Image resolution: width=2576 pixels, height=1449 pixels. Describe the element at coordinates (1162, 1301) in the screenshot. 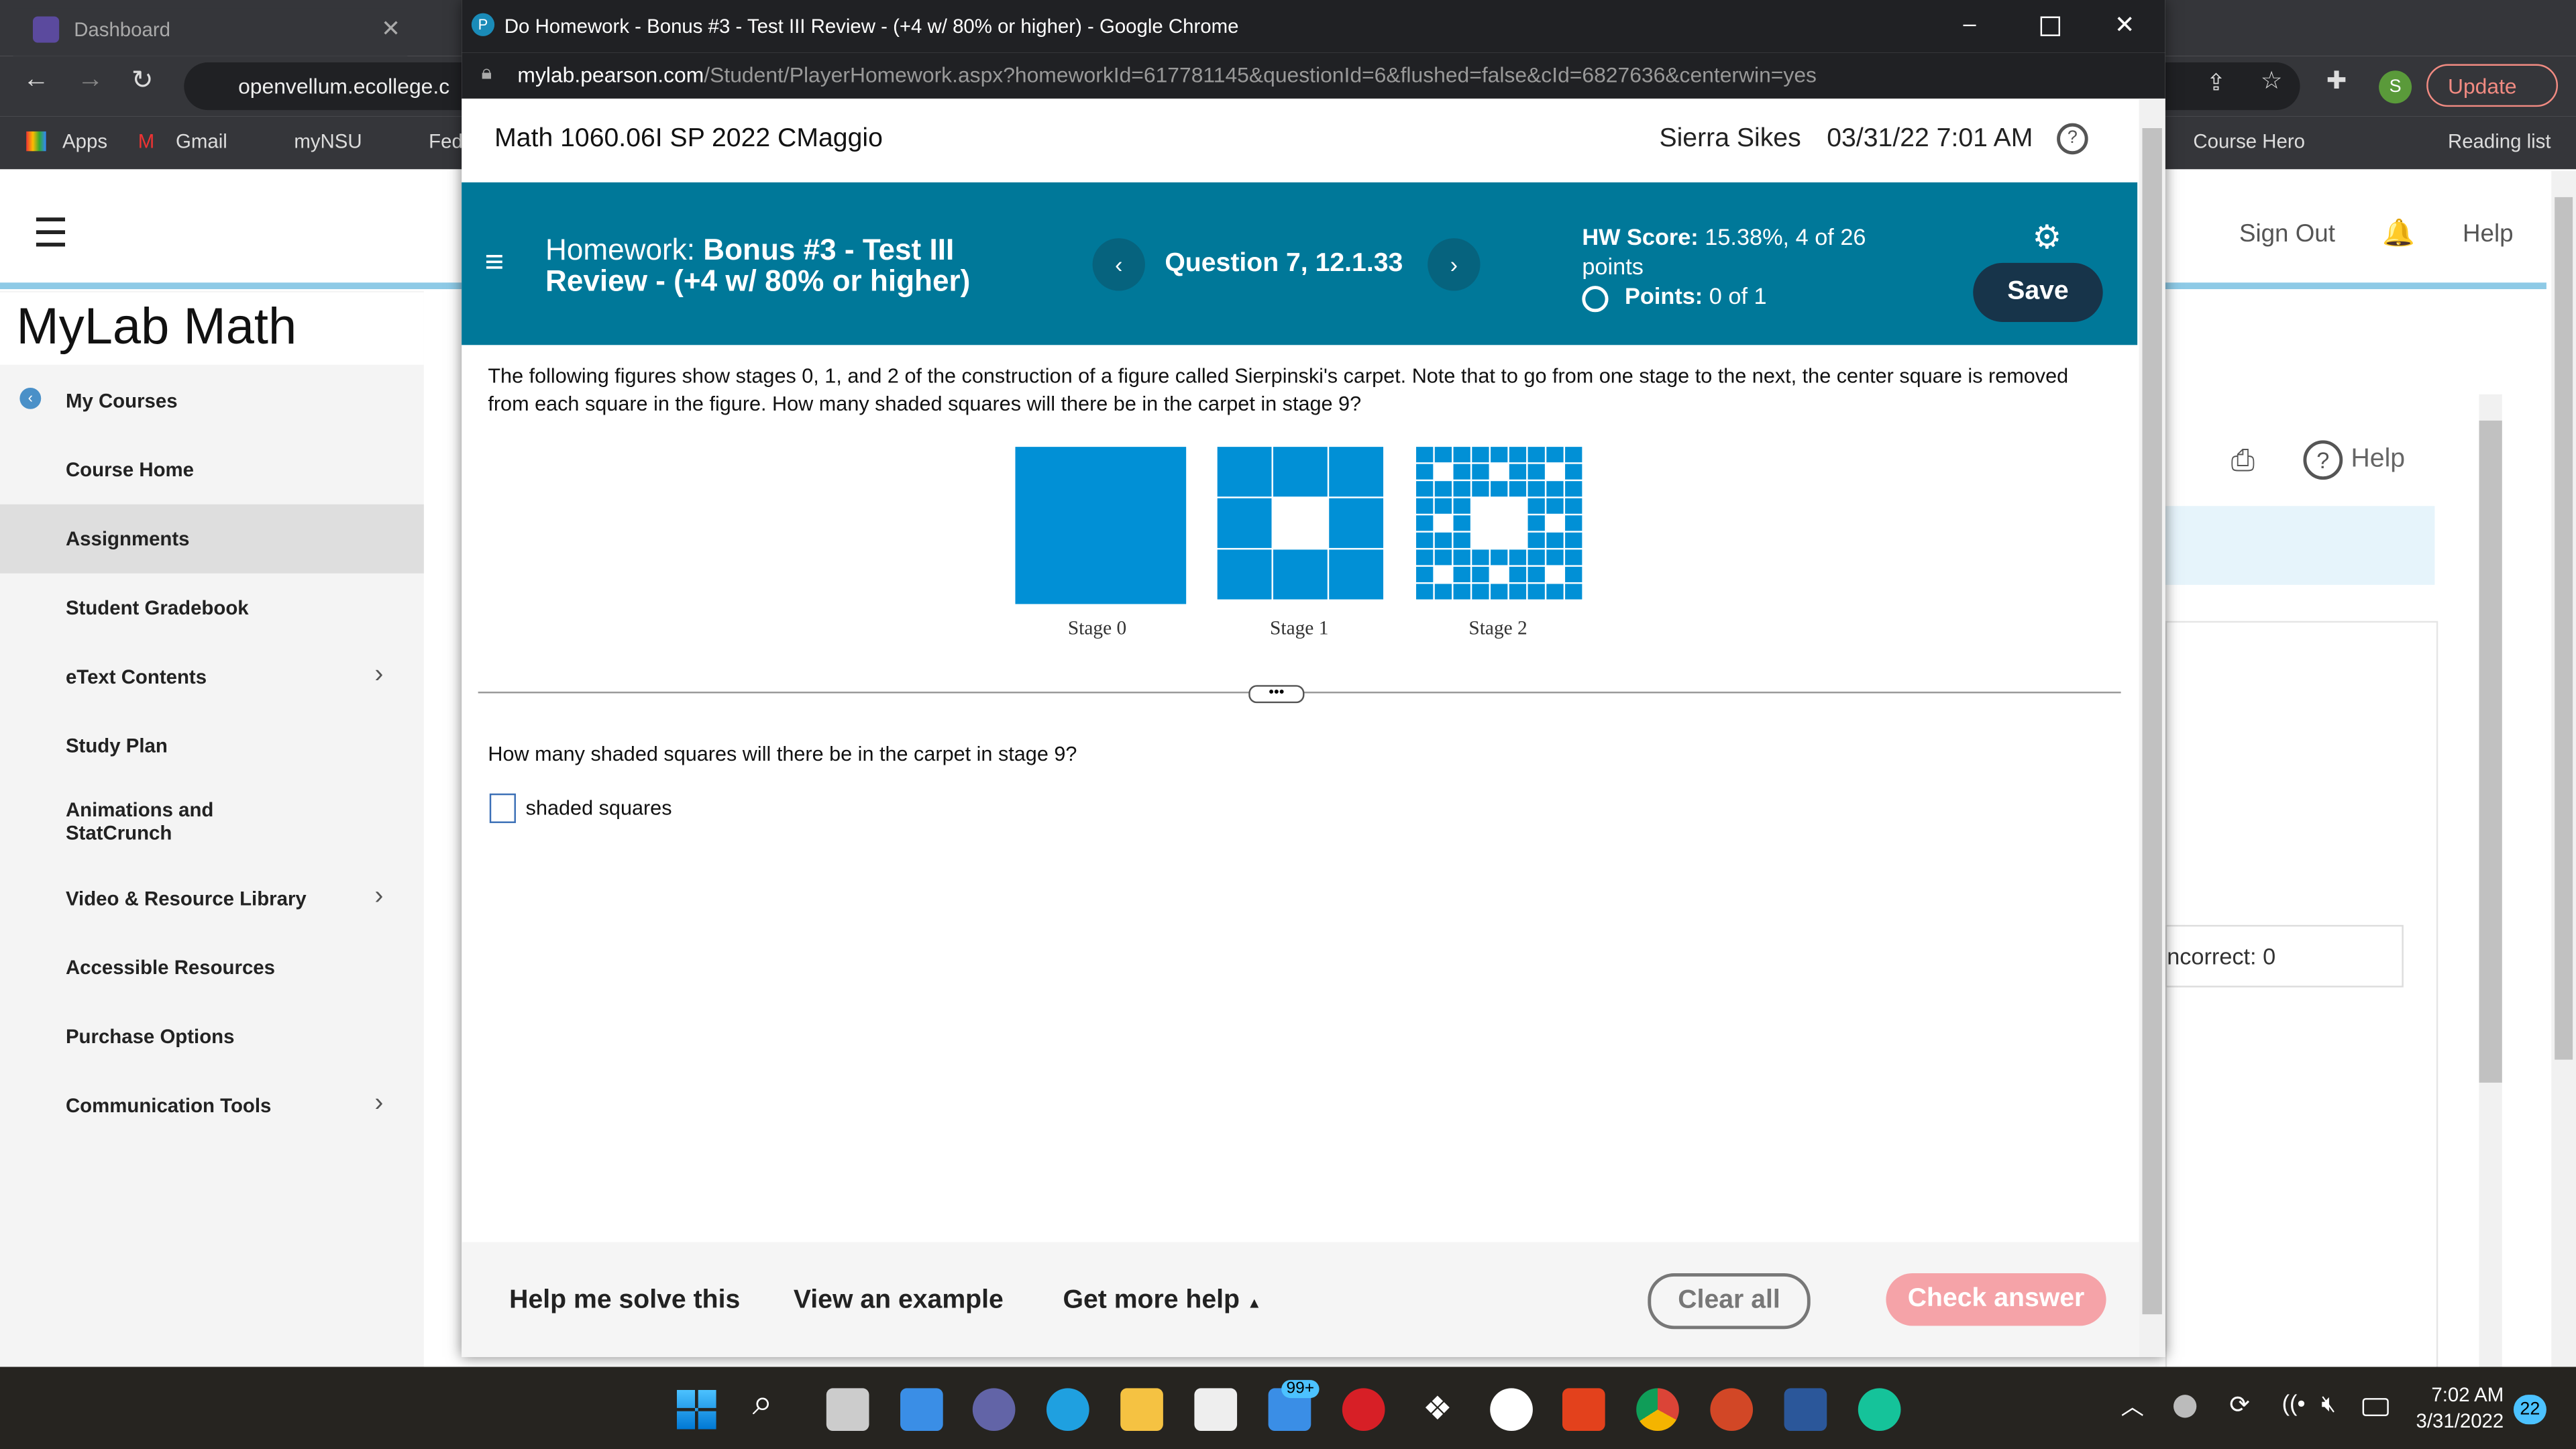

I see `get-more-help-button: Get more help ▲` at that location.